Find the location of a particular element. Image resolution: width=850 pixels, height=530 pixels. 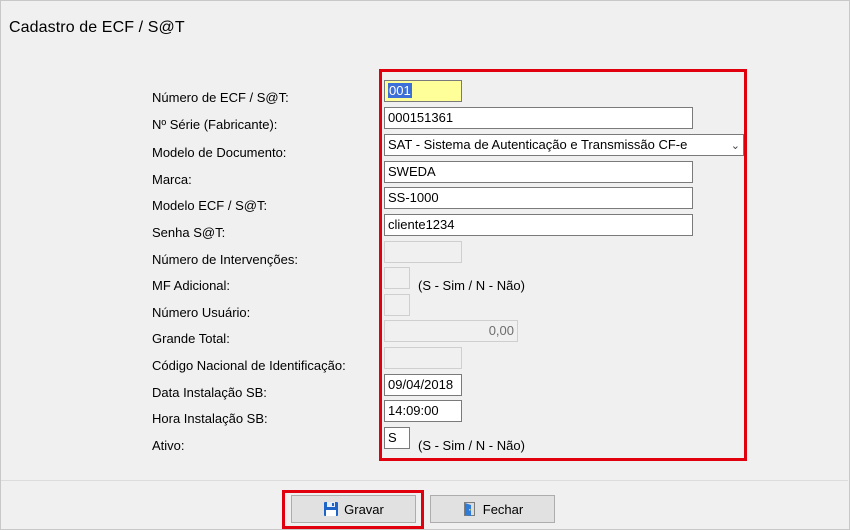

footer-divider is located at coordinates (424, 480).